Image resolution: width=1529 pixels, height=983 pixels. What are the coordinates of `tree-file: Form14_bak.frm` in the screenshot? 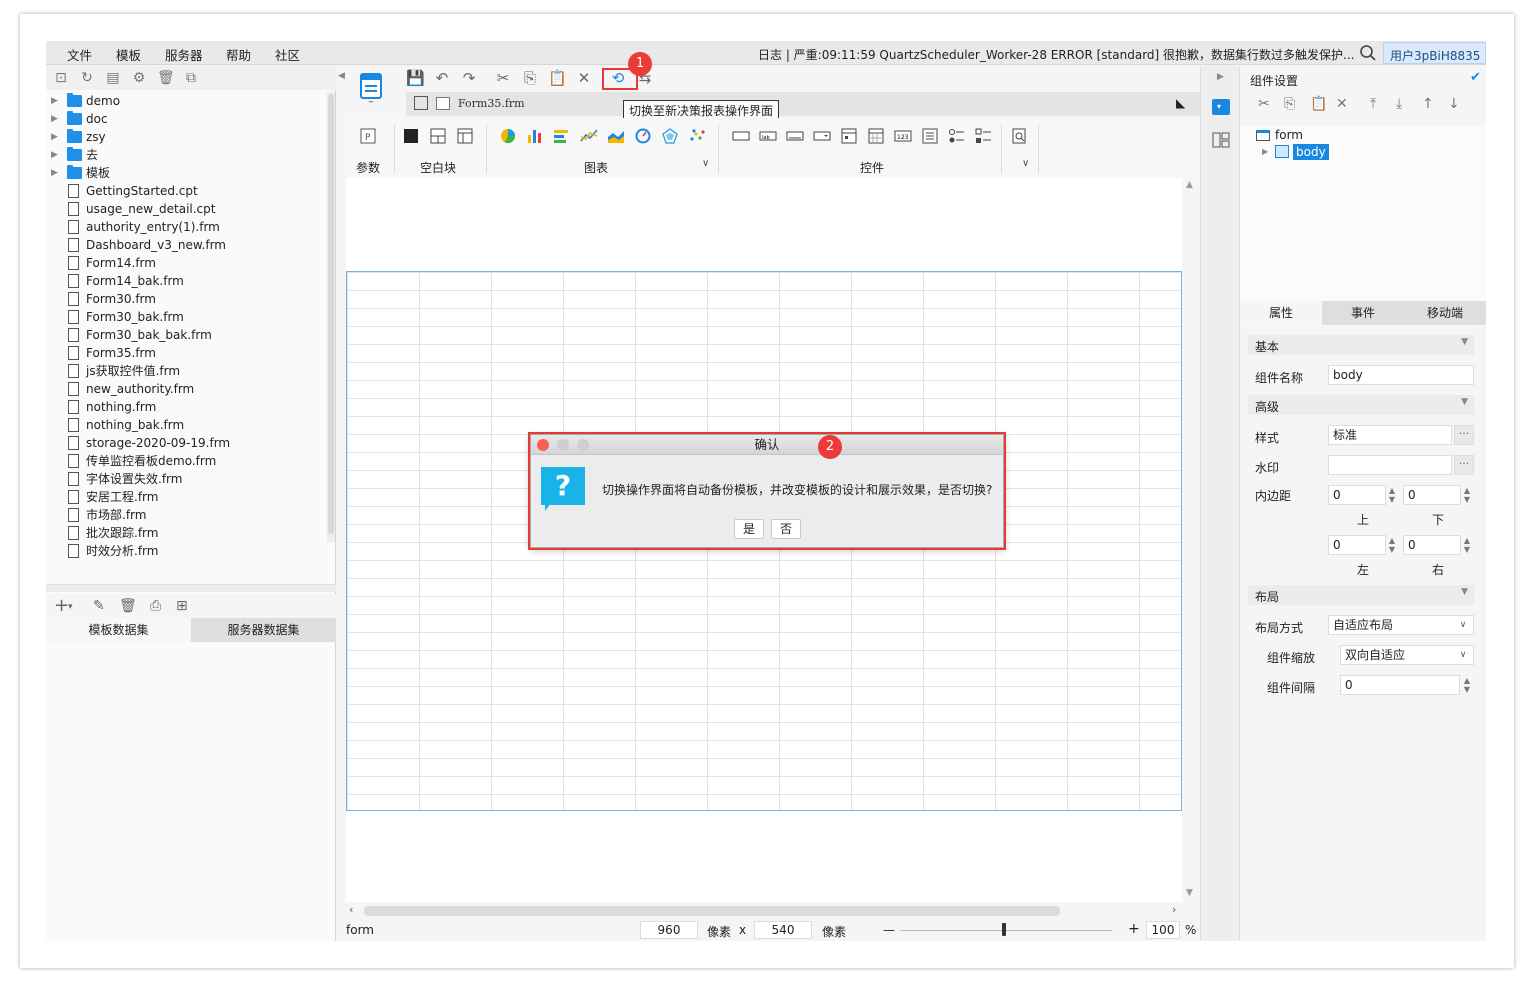 It's located at (187, 281).